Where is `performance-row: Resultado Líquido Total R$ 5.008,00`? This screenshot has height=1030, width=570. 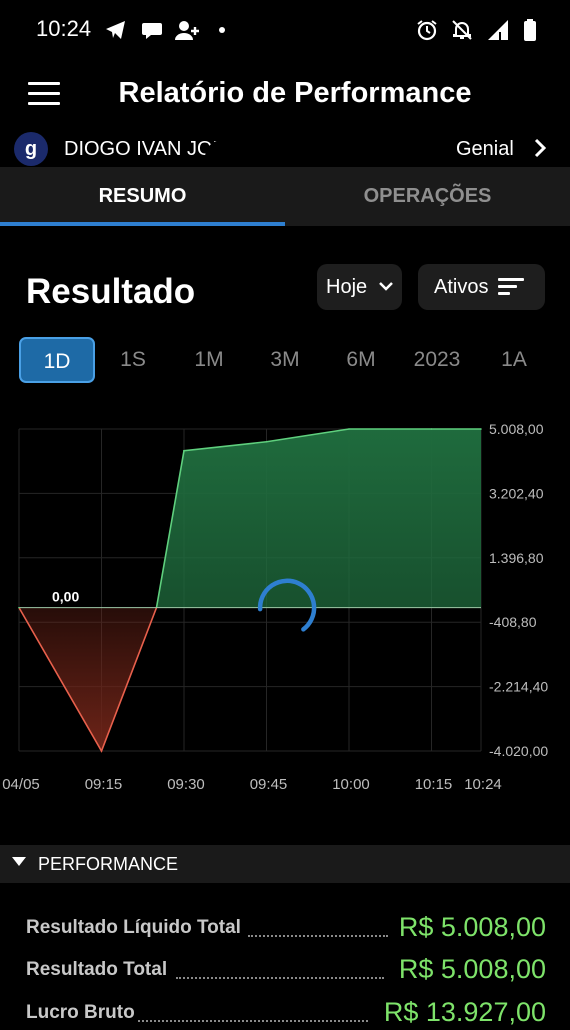 performance-row: Resultado Líquido Total R$ 5.008,00 is located at coordinates (286, 925).